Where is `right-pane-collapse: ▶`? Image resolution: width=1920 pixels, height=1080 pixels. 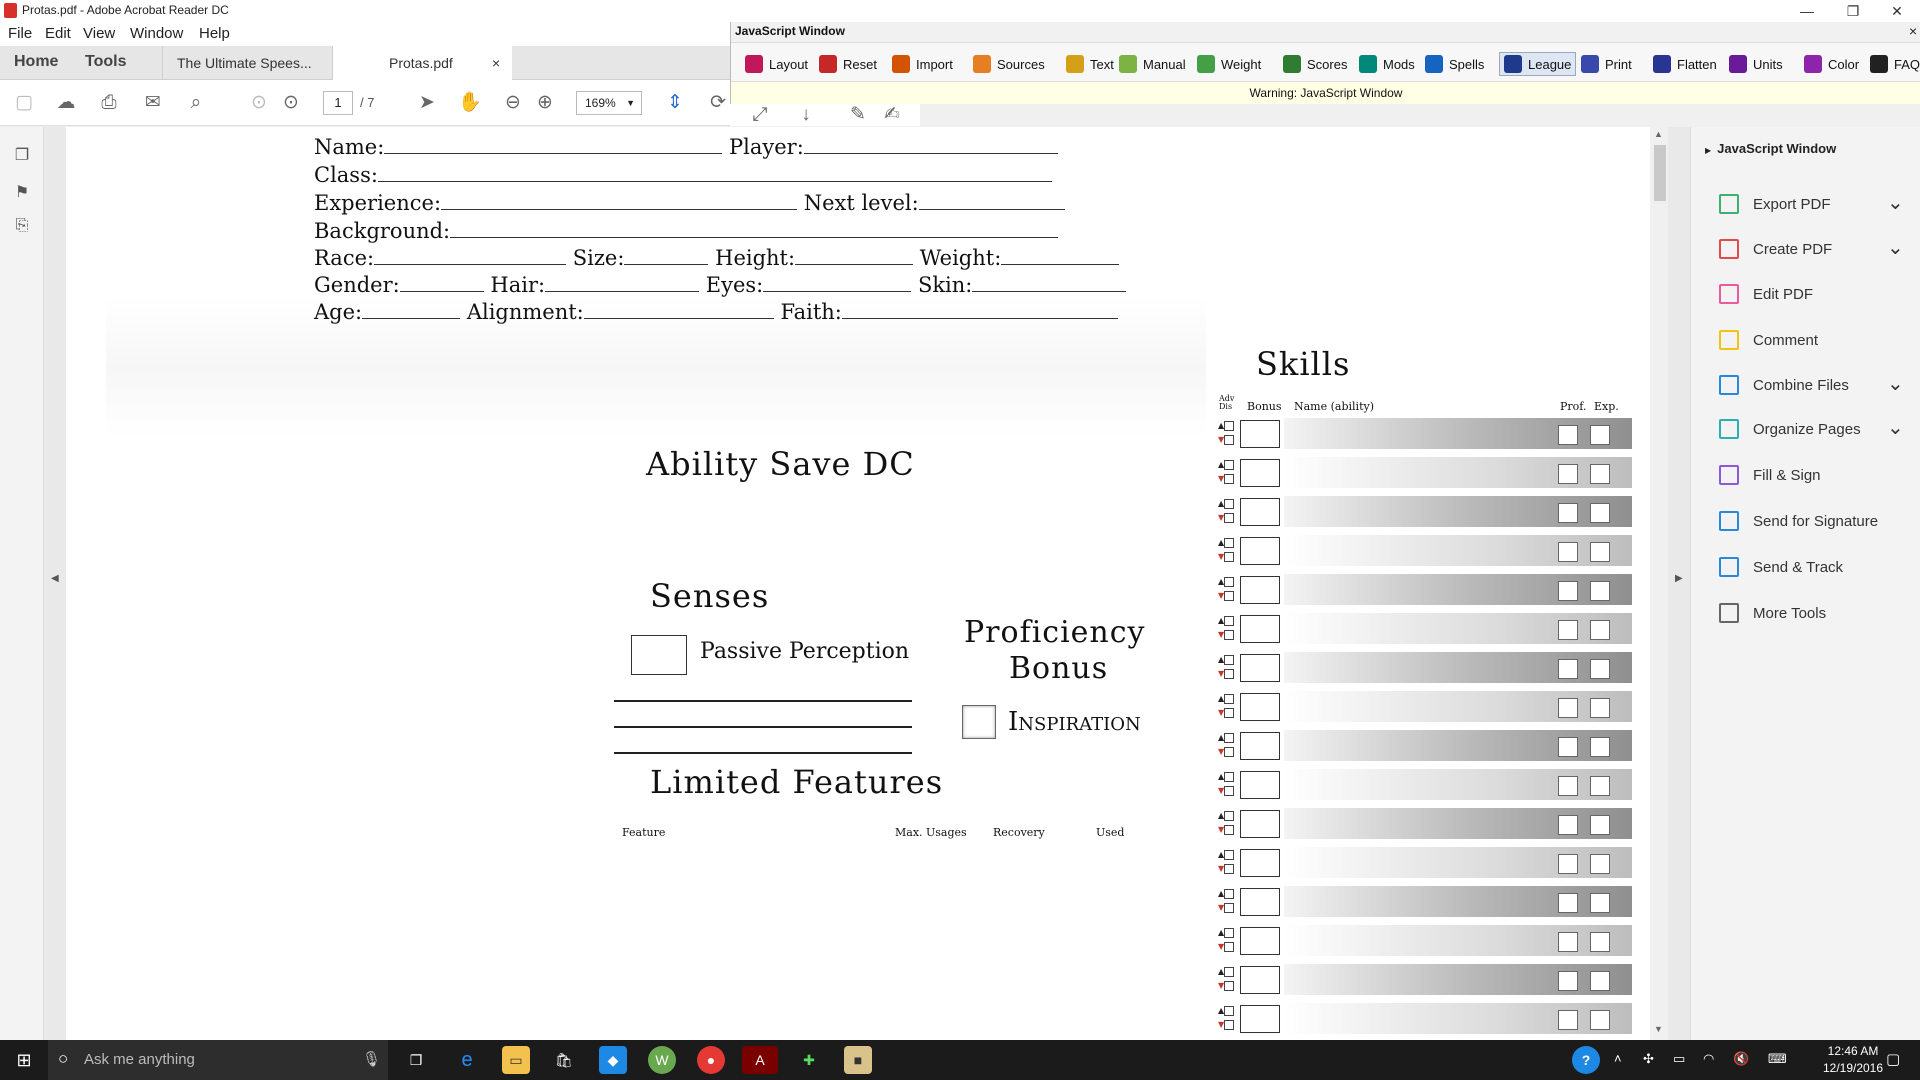 right-pane-collapse: ▶ is located at coordinates (1679, 583).